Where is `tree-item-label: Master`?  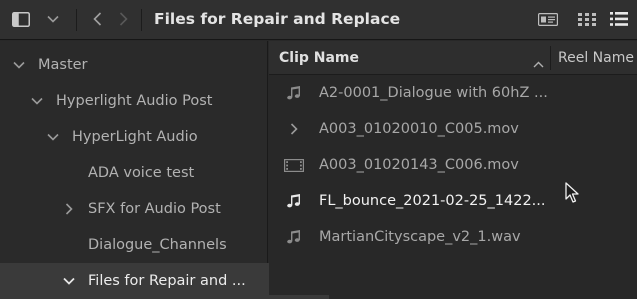
tree-item-label: Master is located at coordinates (63, 65).